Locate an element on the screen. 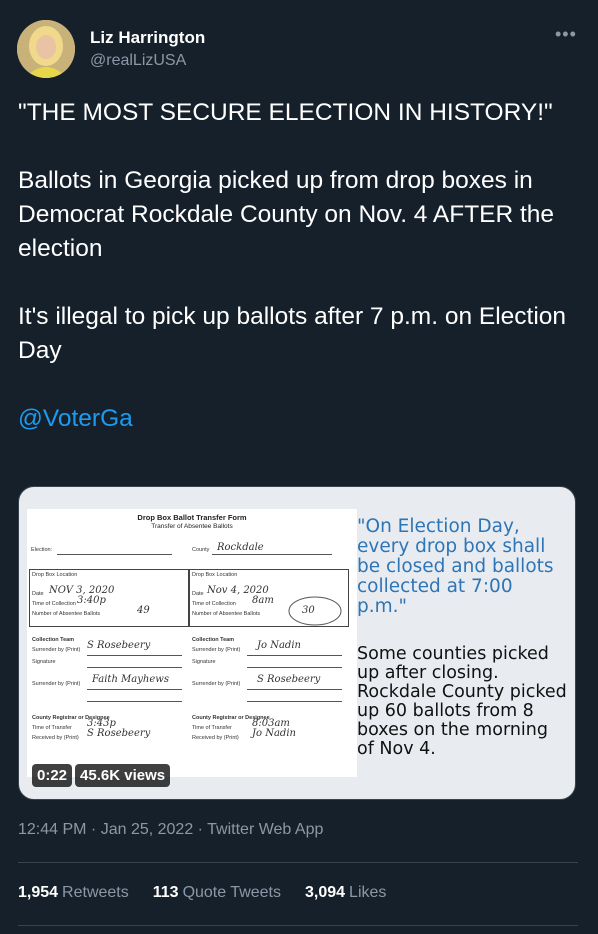  tweet-line-headline: "THE MOST SECURE ELECTION IN HISTORY!" is located at coordinates (285, 112).